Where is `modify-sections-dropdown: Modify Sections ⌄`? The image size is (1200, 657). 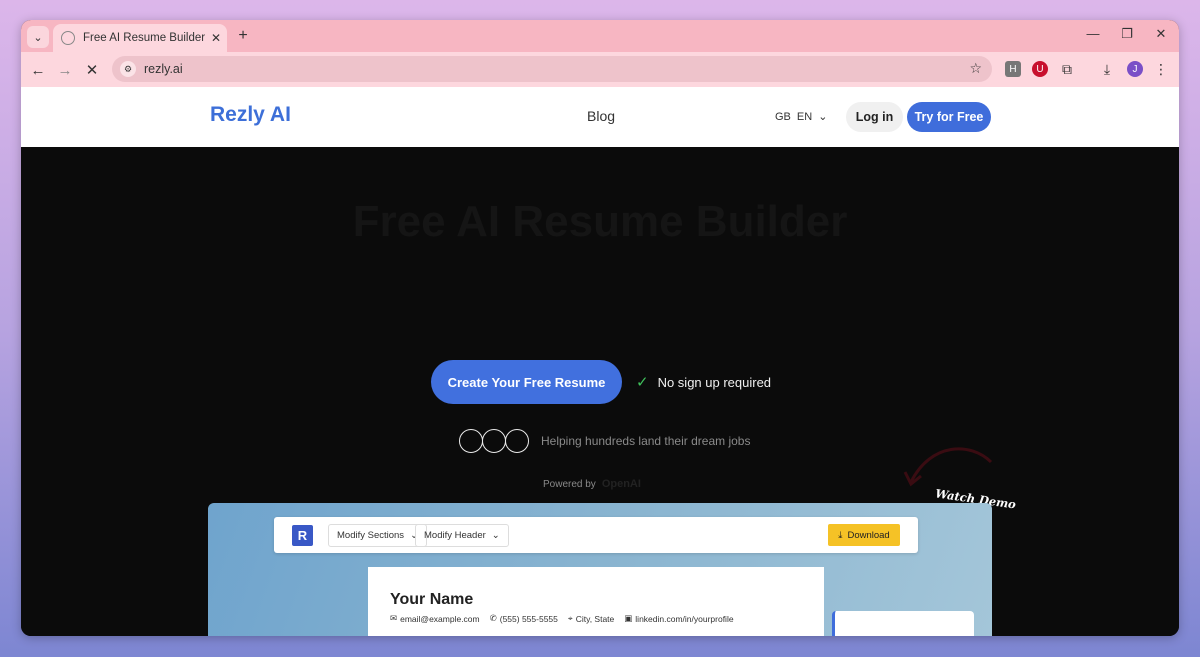 modify-sections-dropdown: Modify Sections ⌄ is located at coordinates (378, 535).